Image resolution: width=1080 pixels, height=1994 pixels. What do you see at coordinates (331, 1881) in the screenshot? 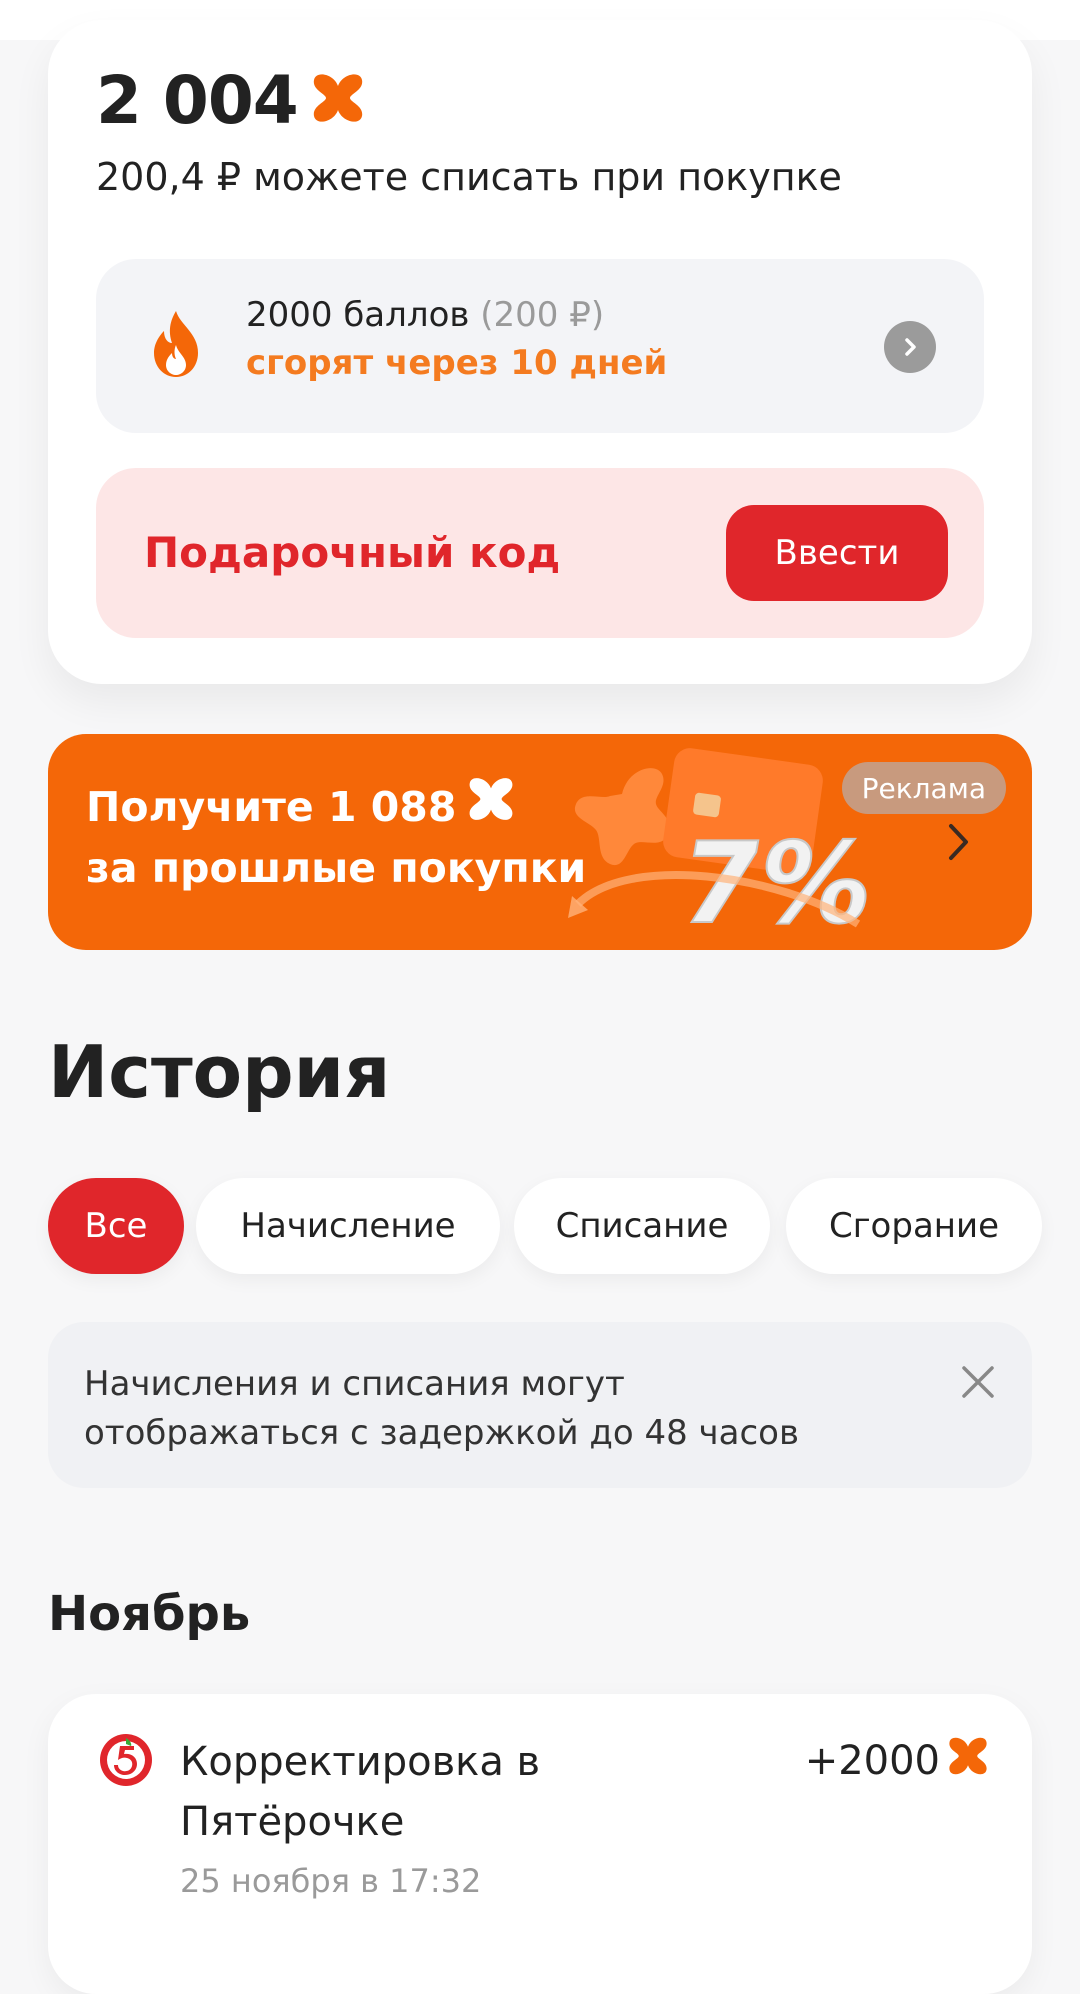
I see `transaction-date: 25 ноября в 17:32` at bounding box center [331, 1881].